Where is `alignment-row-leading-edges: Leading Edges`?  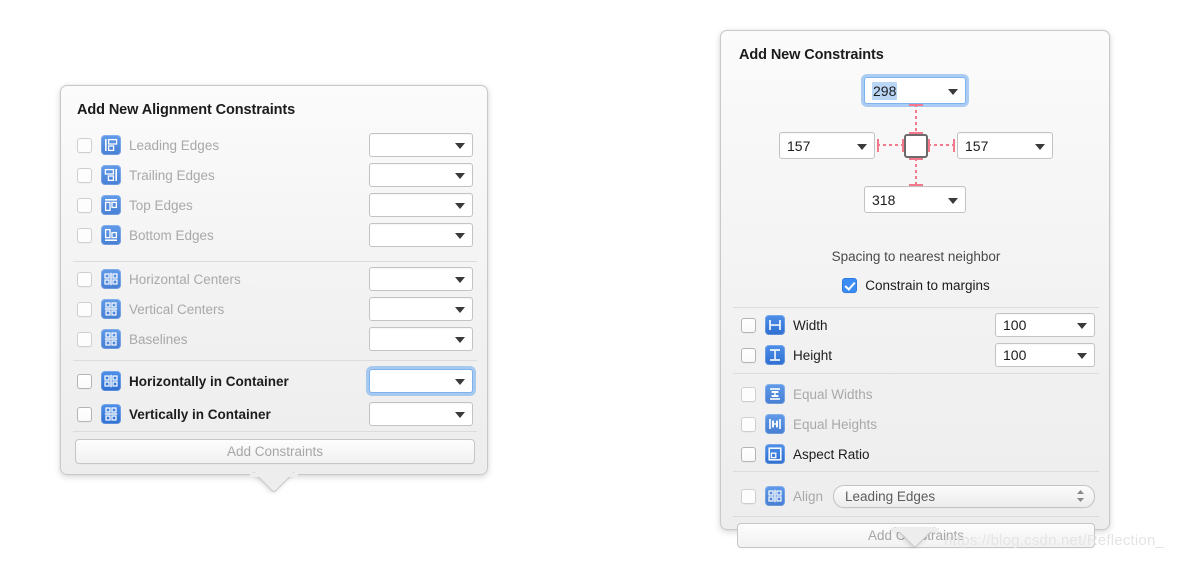
alignment-row-leading-edges: Leading Edges is located at coordinates (275, 145).